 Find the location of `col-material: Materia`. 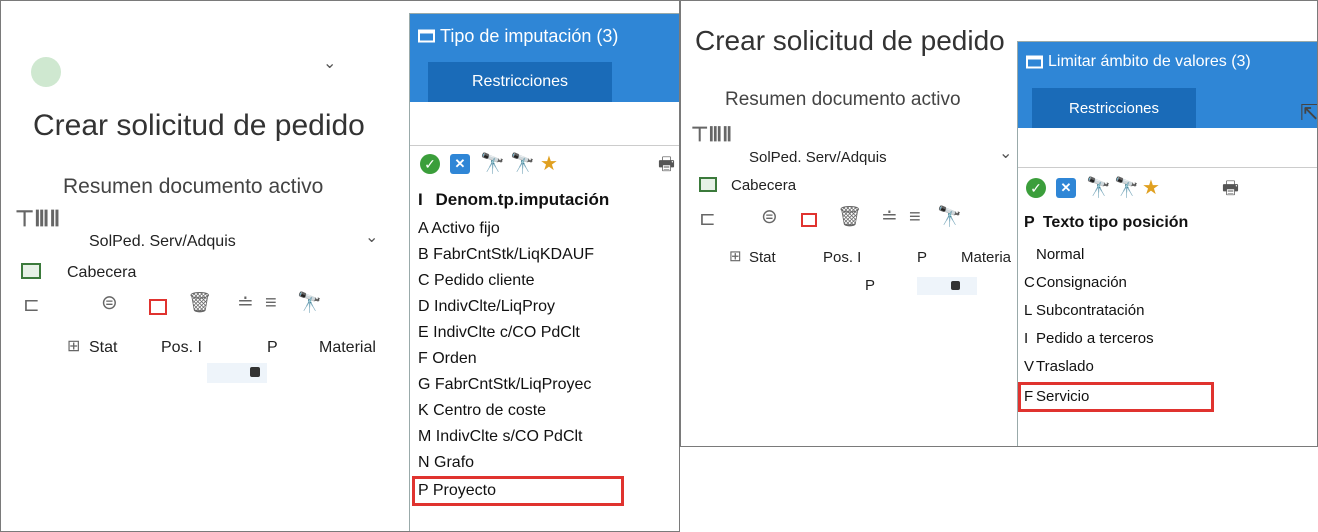

col-material: Materia is located at coordinates (986, 257).